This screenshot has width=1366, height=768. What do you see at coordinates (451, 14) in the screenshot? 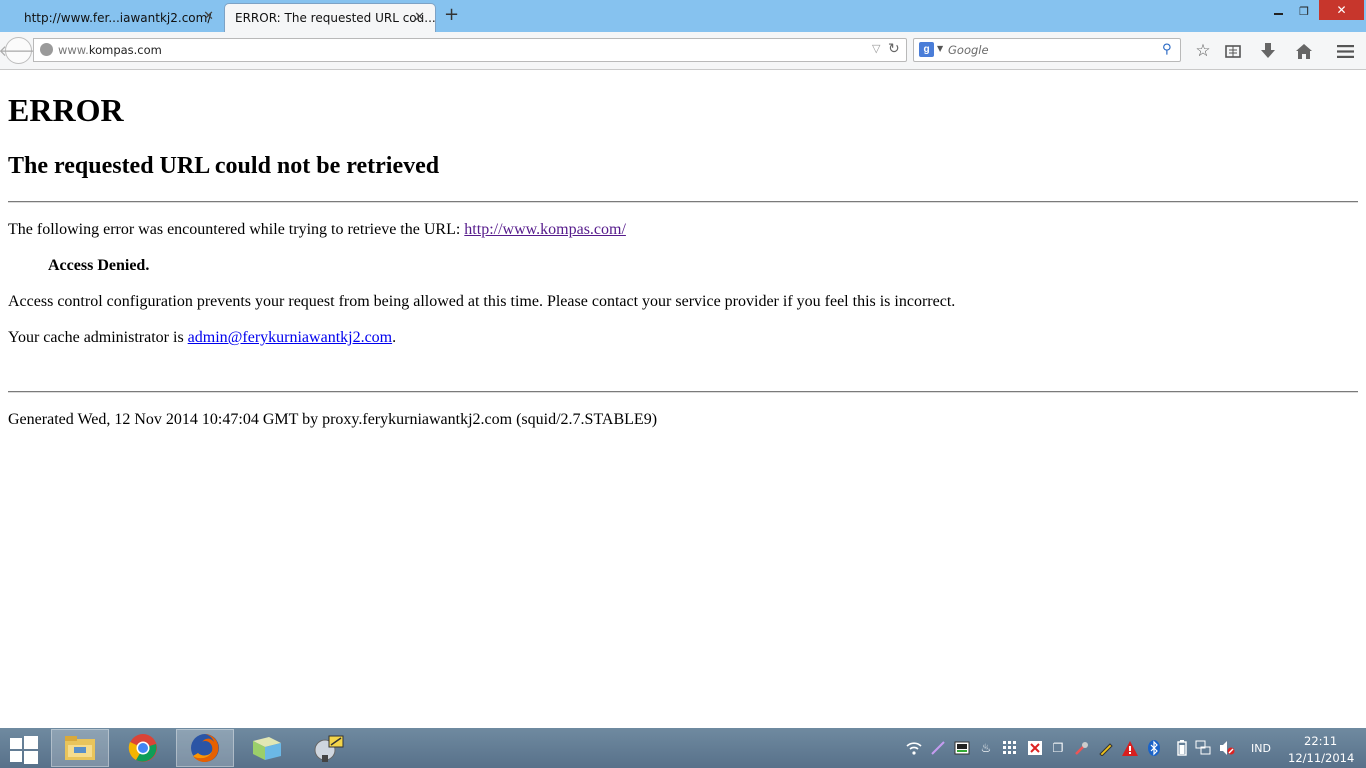
I see `new-tab-button: +` at bounding box center [451, 14].